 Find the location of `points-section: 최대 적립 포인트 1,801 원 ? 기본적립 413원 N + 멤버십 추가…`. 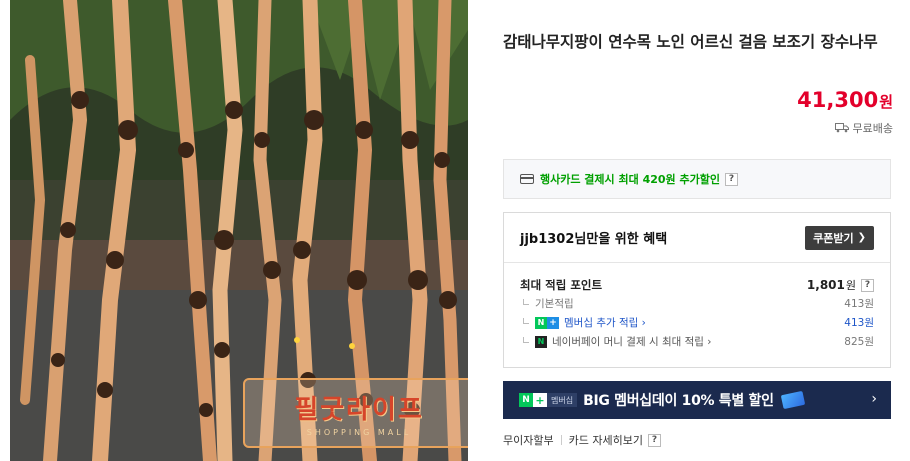

points-section: 최대 적립 포인트 1,801 원 ? 기본적립 413원 N + 멤버십 추가… is located at coordinates (697, 307).